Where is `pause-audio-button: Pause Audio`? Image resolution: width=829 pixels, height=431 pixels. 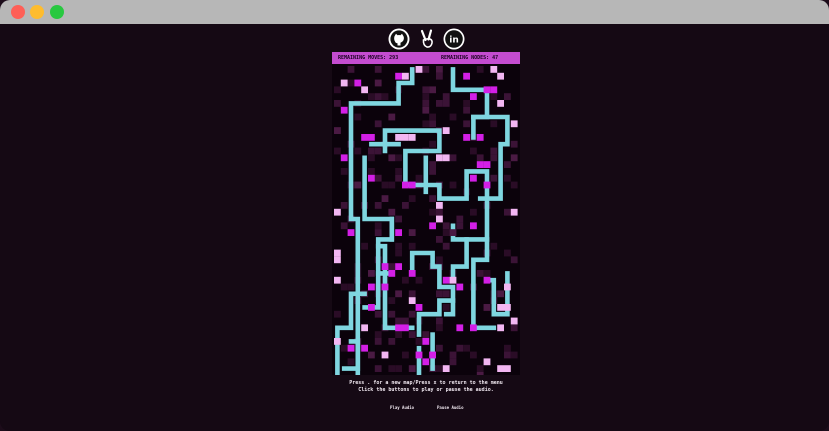
pause-audio-button: Pause Audio is located at coordinates (450, 407).